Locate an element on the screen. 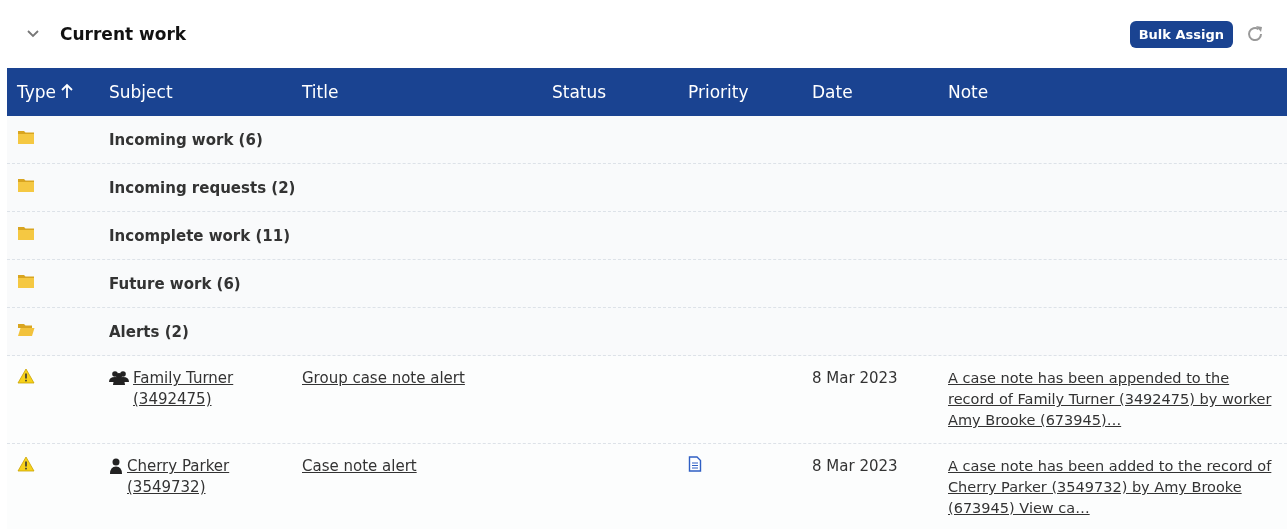 The image size is (1287, 529). column-header: Date is located at coordinates (868, 92).